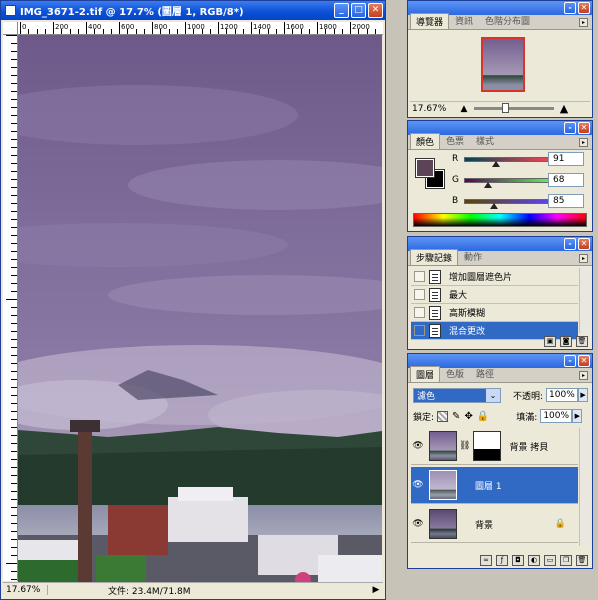 The image size is (598, 600). I want to click on zoom-slider, so click(514, 108).